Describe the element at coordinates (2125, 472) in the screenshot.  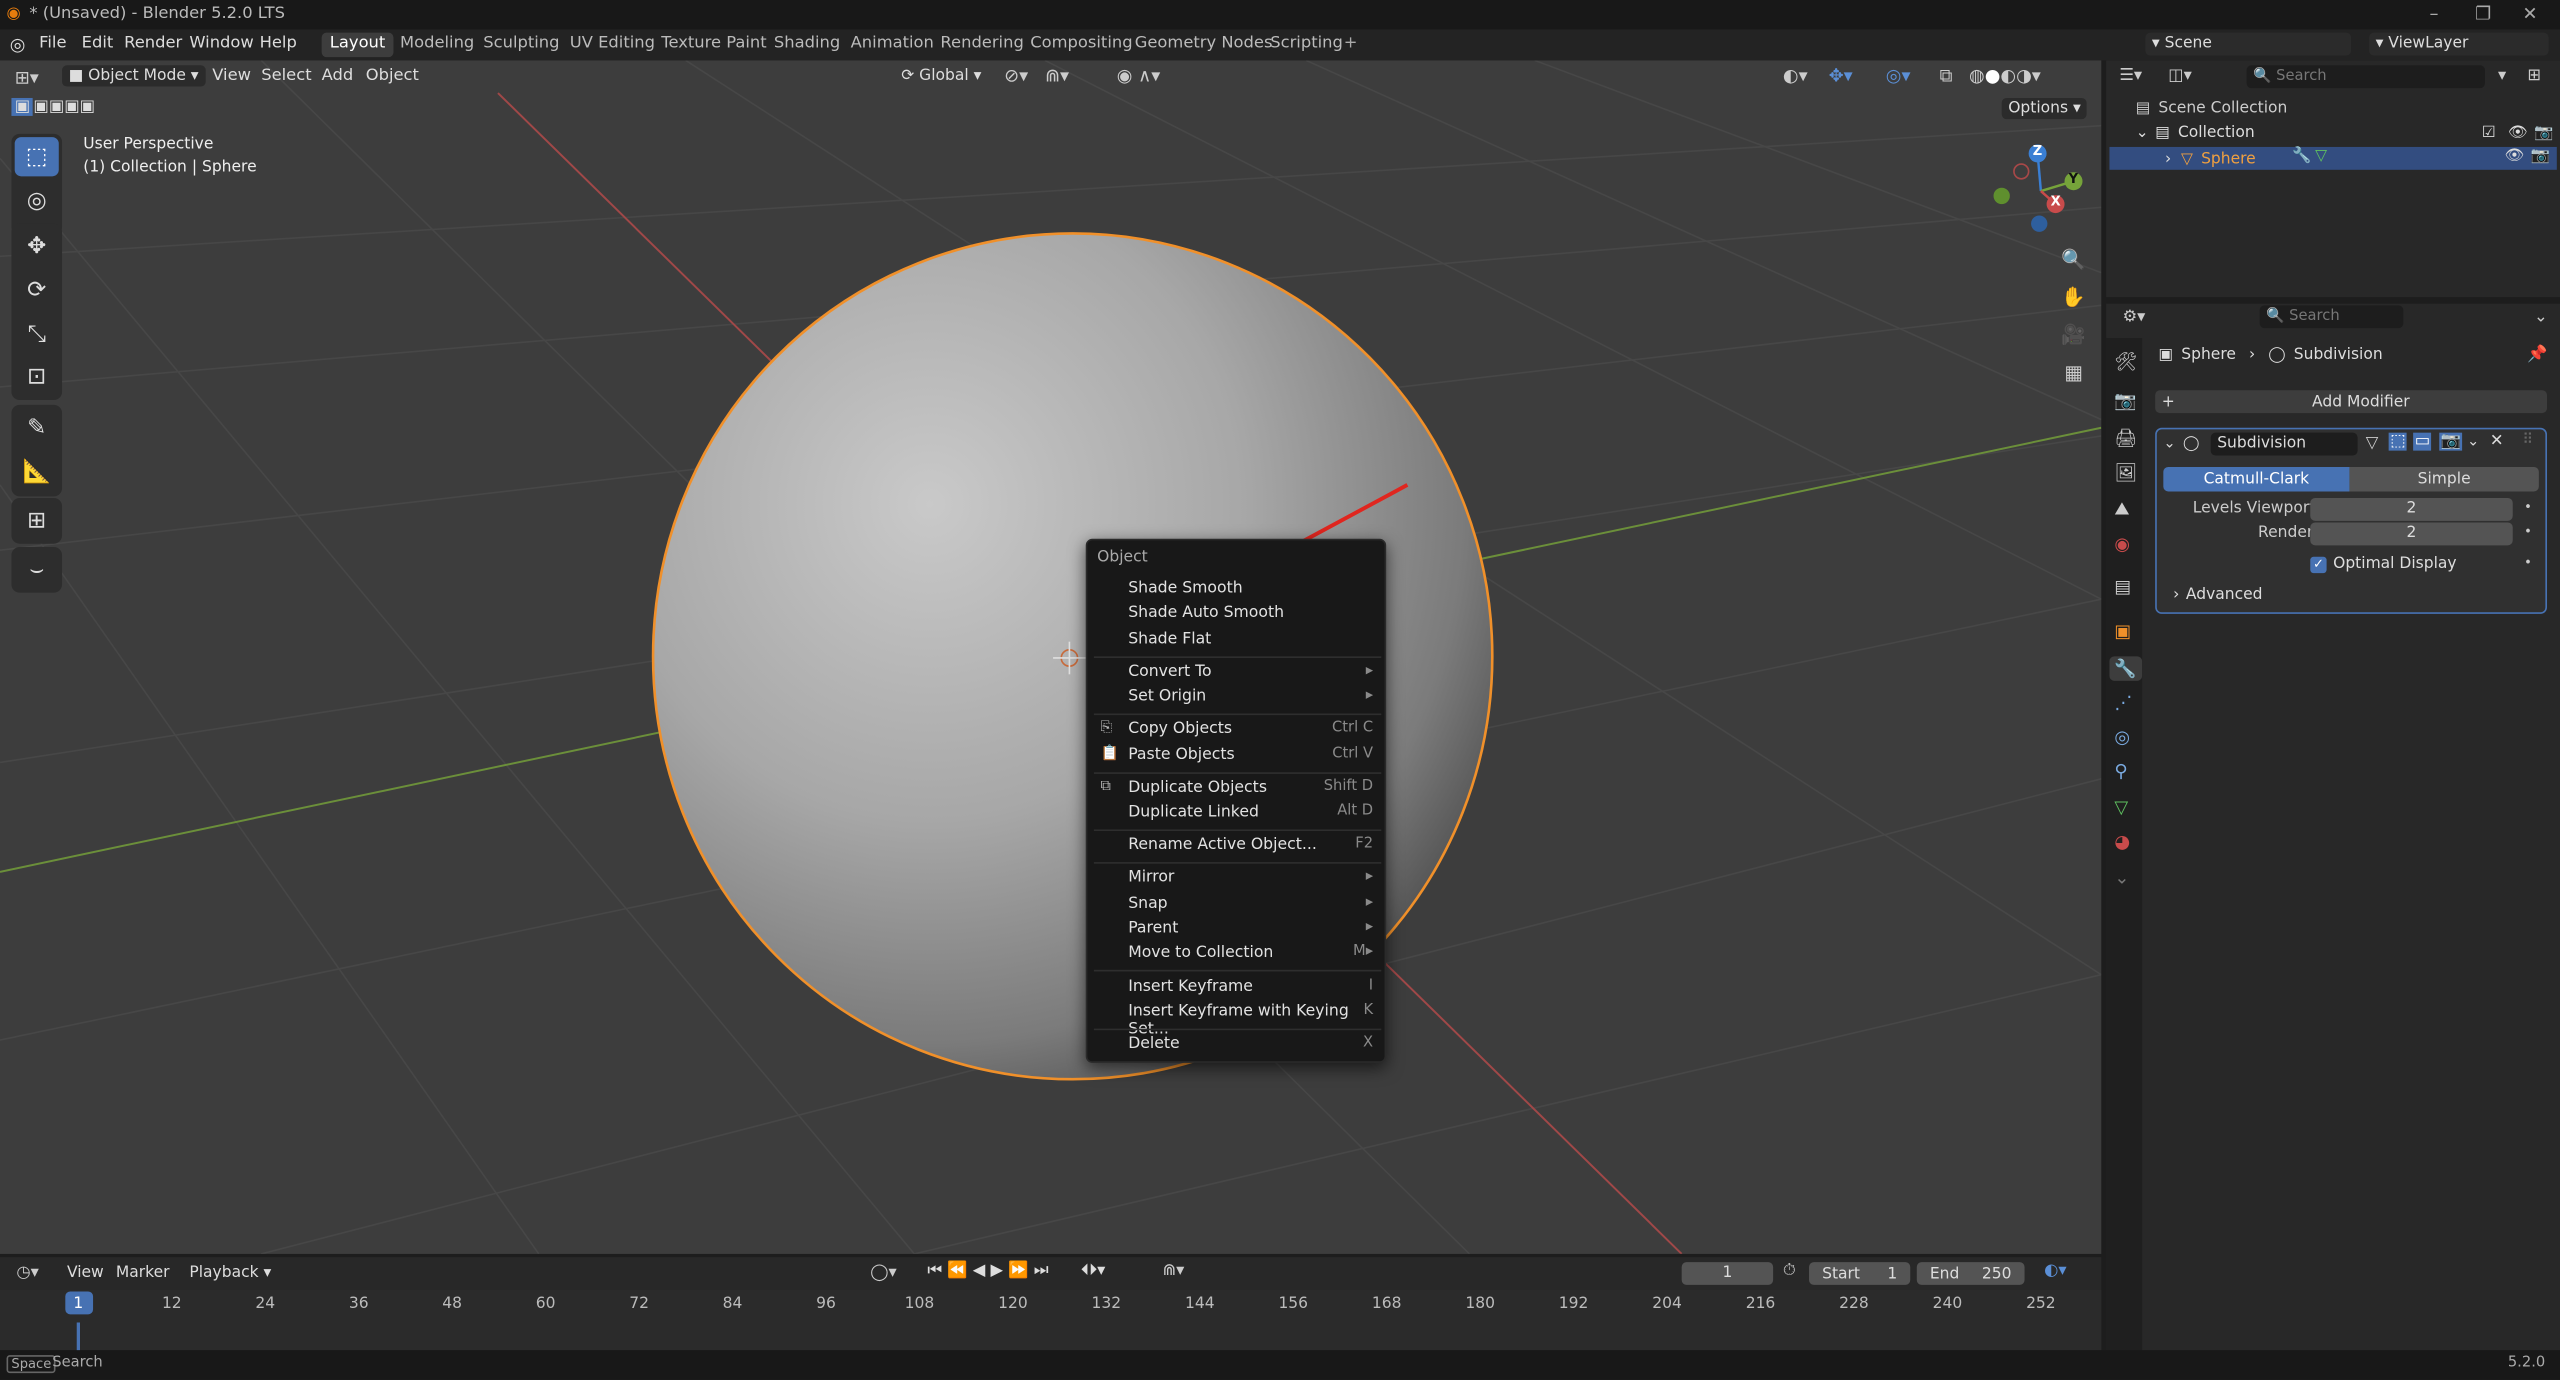
I see `view-layer-tab-icon: 🖼` at that location.